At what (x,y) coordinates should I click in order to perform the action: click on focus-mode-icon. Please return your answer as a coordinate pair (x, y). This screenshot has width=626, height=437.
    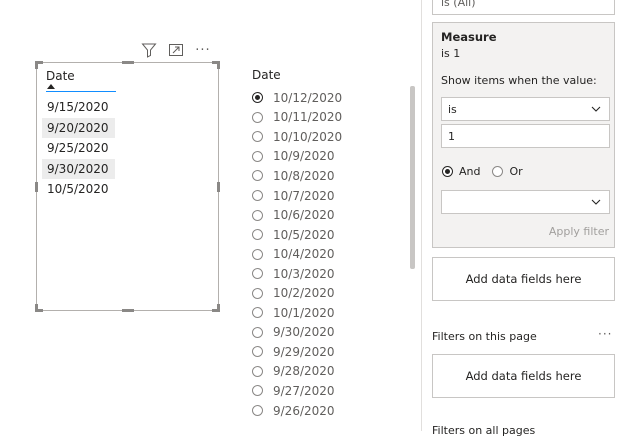
    Looking at the image, I should click on (176, 50).